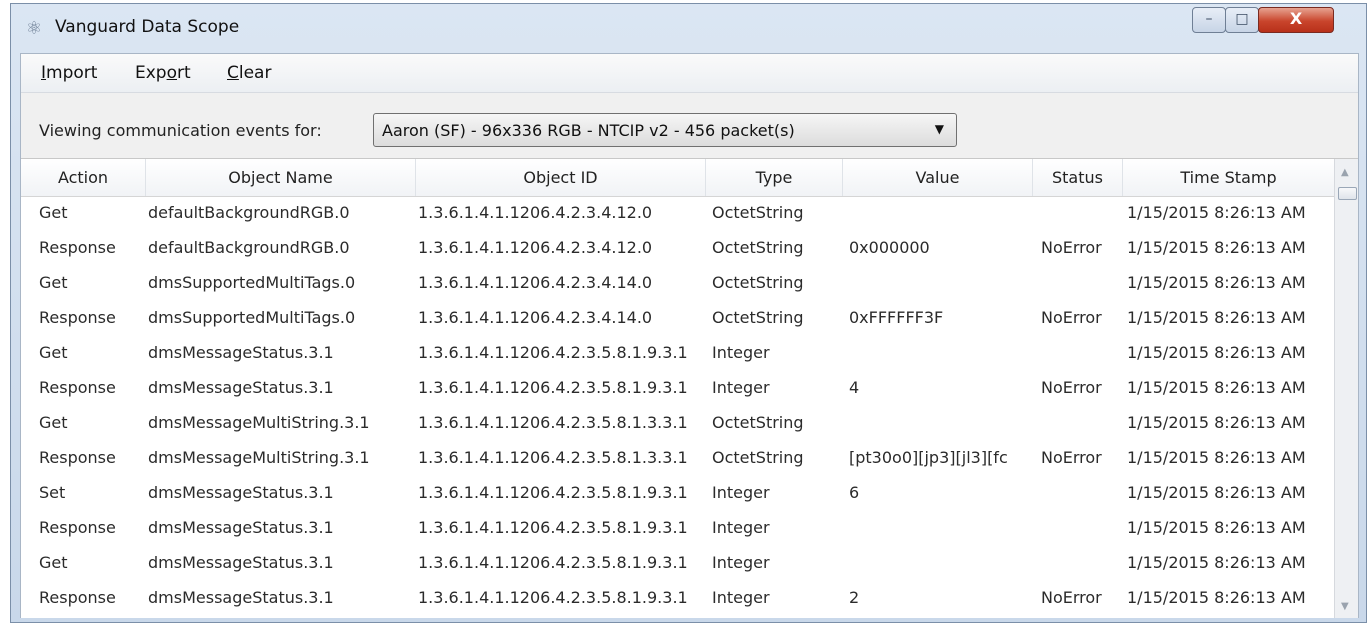  What do you see at coordinates (535, 247) in the screenshot?
I see `cell-object-id: 1.3.6.1.4.1.1206.4.2.3.4.12.0` at bounding box center [535, 247].